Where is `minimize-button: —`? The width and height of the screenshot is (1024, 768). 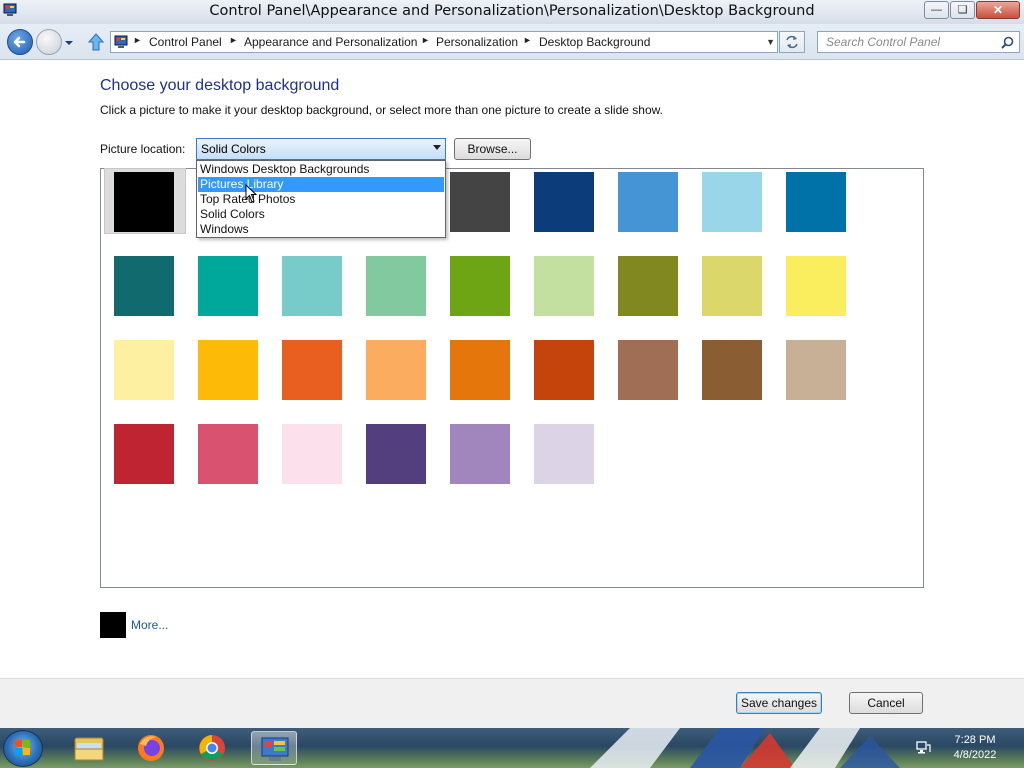 minimize-button: — is located at coordinates (936, 10).